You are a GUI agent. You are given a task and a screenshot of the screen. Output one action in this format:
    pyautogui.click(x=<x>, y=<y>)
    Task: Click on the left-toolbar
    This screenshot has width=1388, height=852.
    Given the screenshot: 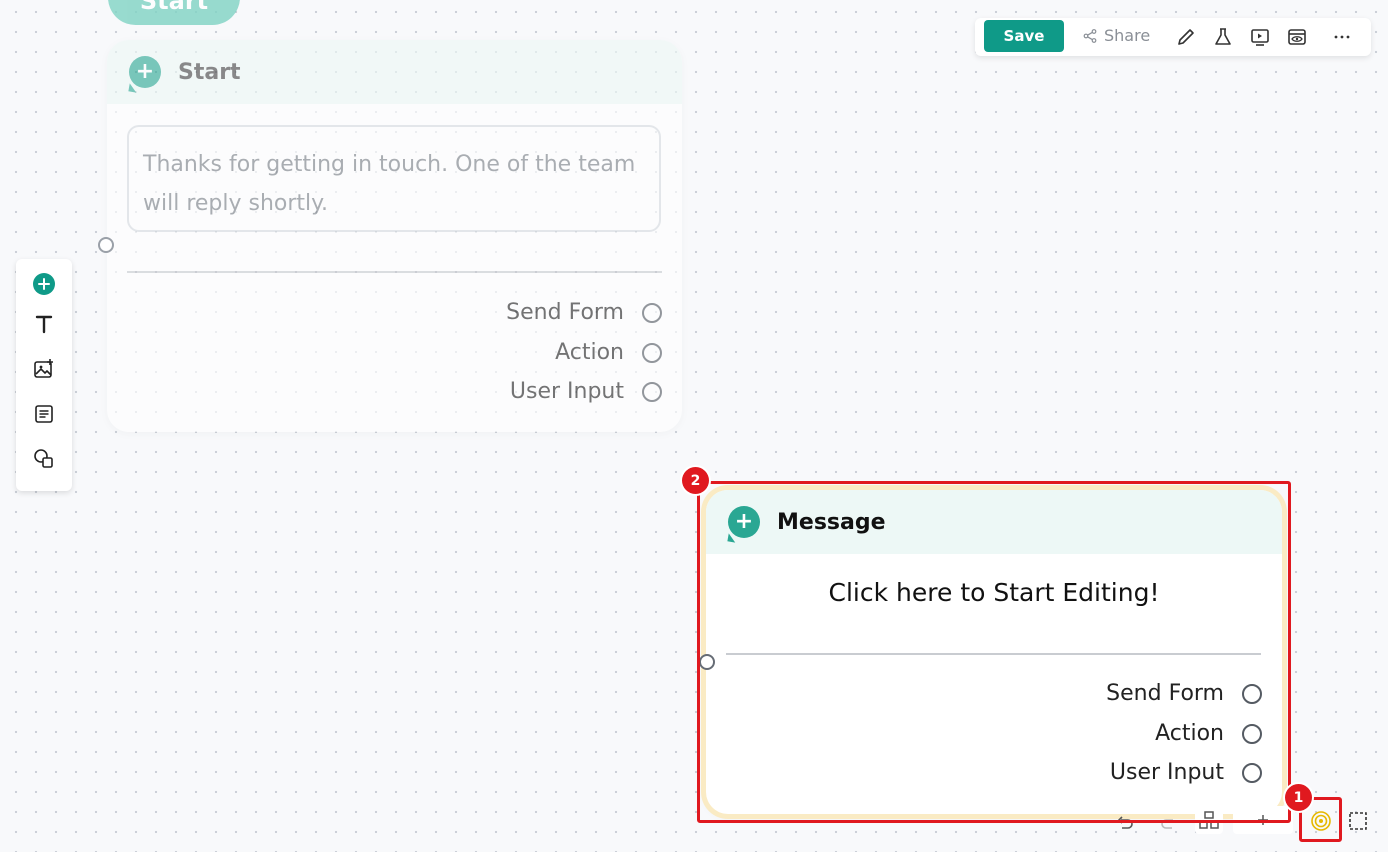 What is the action you would take?
    pyautogui.click(x=44, y=375)
    